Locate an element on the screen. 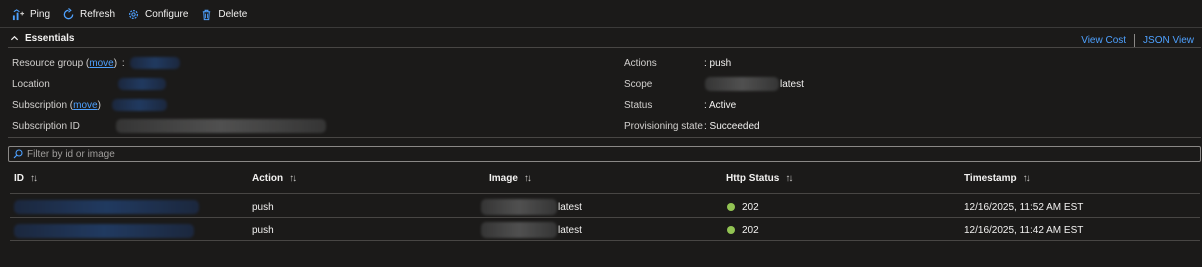 The image size is (1202, 267). column-header-timestamp: Timestamp ↑↓ is located at coordinates (997, 178).